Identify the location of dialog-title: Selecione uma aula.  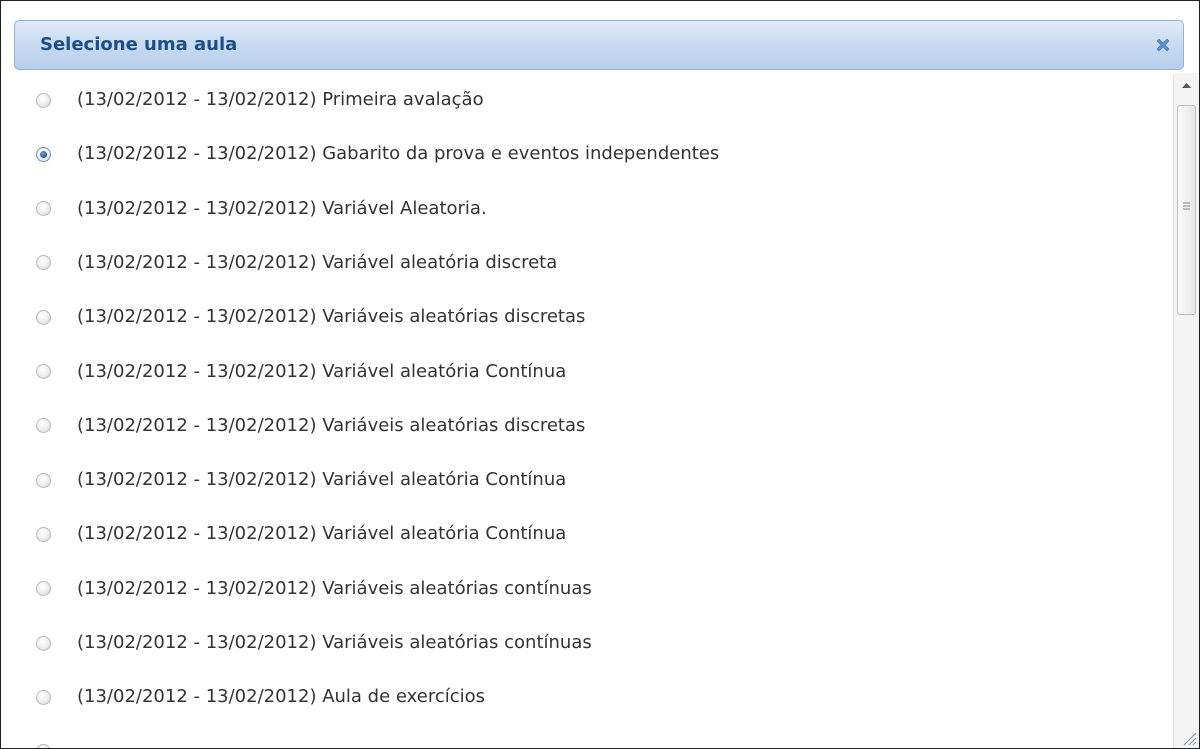
(139, 44).